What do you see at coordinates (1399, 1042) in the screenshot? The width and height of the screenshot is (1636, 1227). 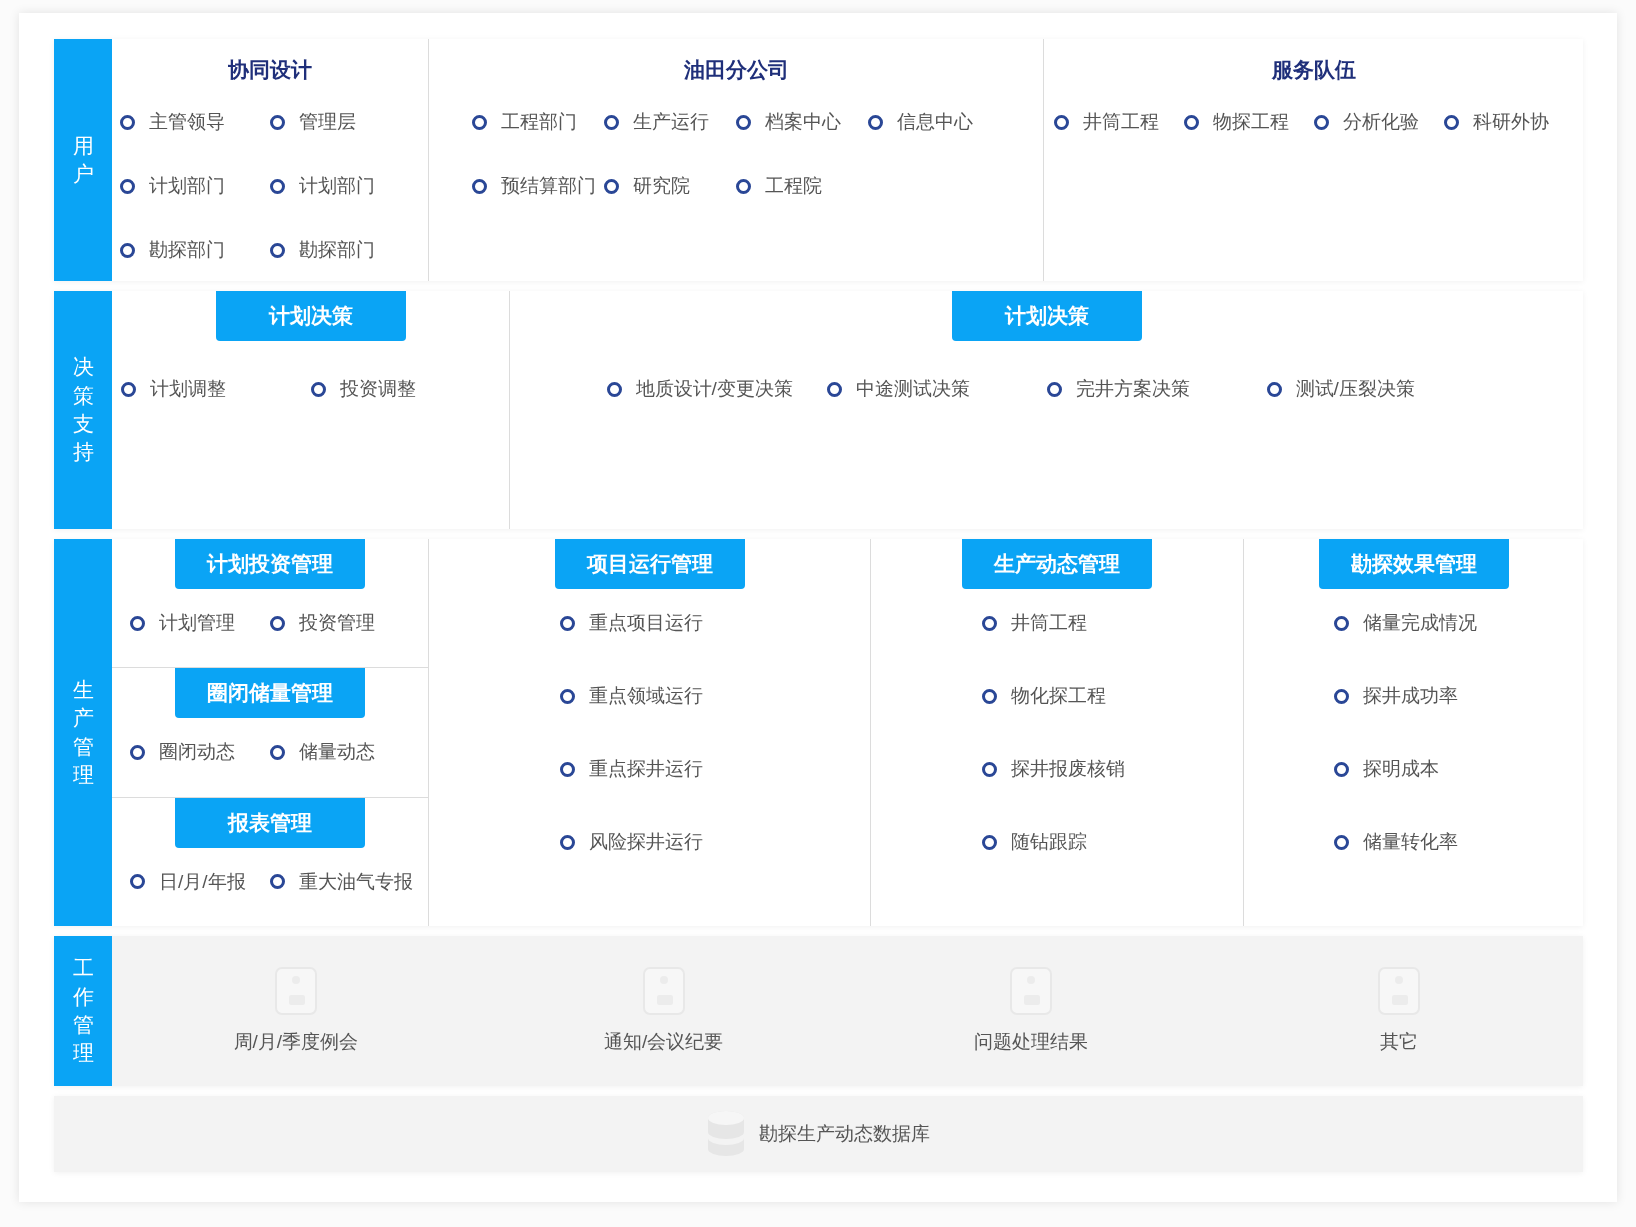 I see `item-label: 其它` at bounding box center [1399, 1042].